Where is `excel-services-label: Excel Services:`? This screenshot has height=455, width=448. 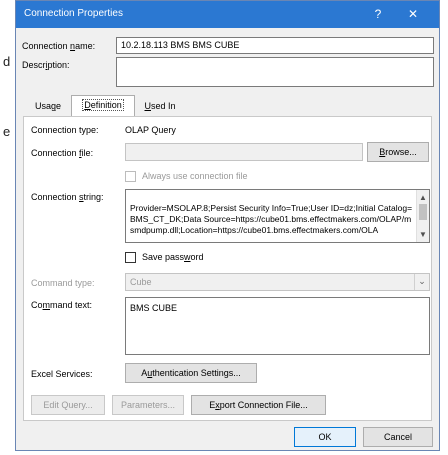
excel-services-label: Excel Services: is located at coordinates (62, 374).